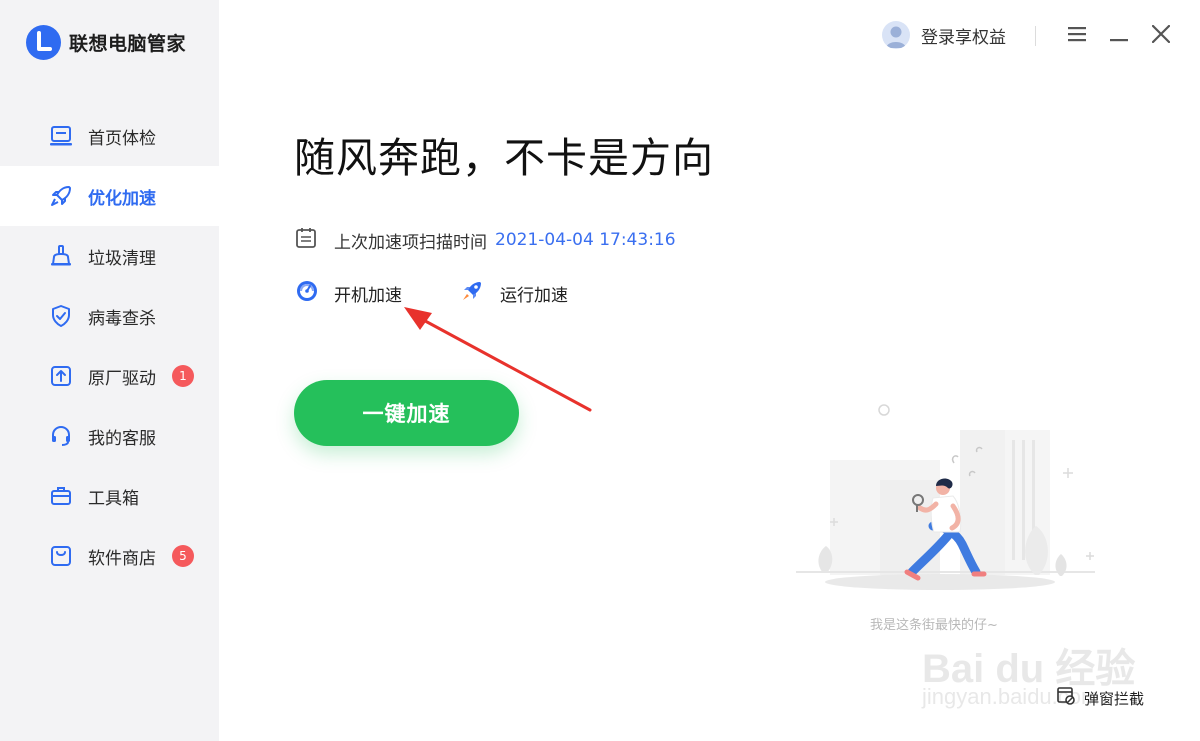  Describe the element at coordinates (963, 37) in the screenshot. I see `login-label: 登录享权益` at that location.